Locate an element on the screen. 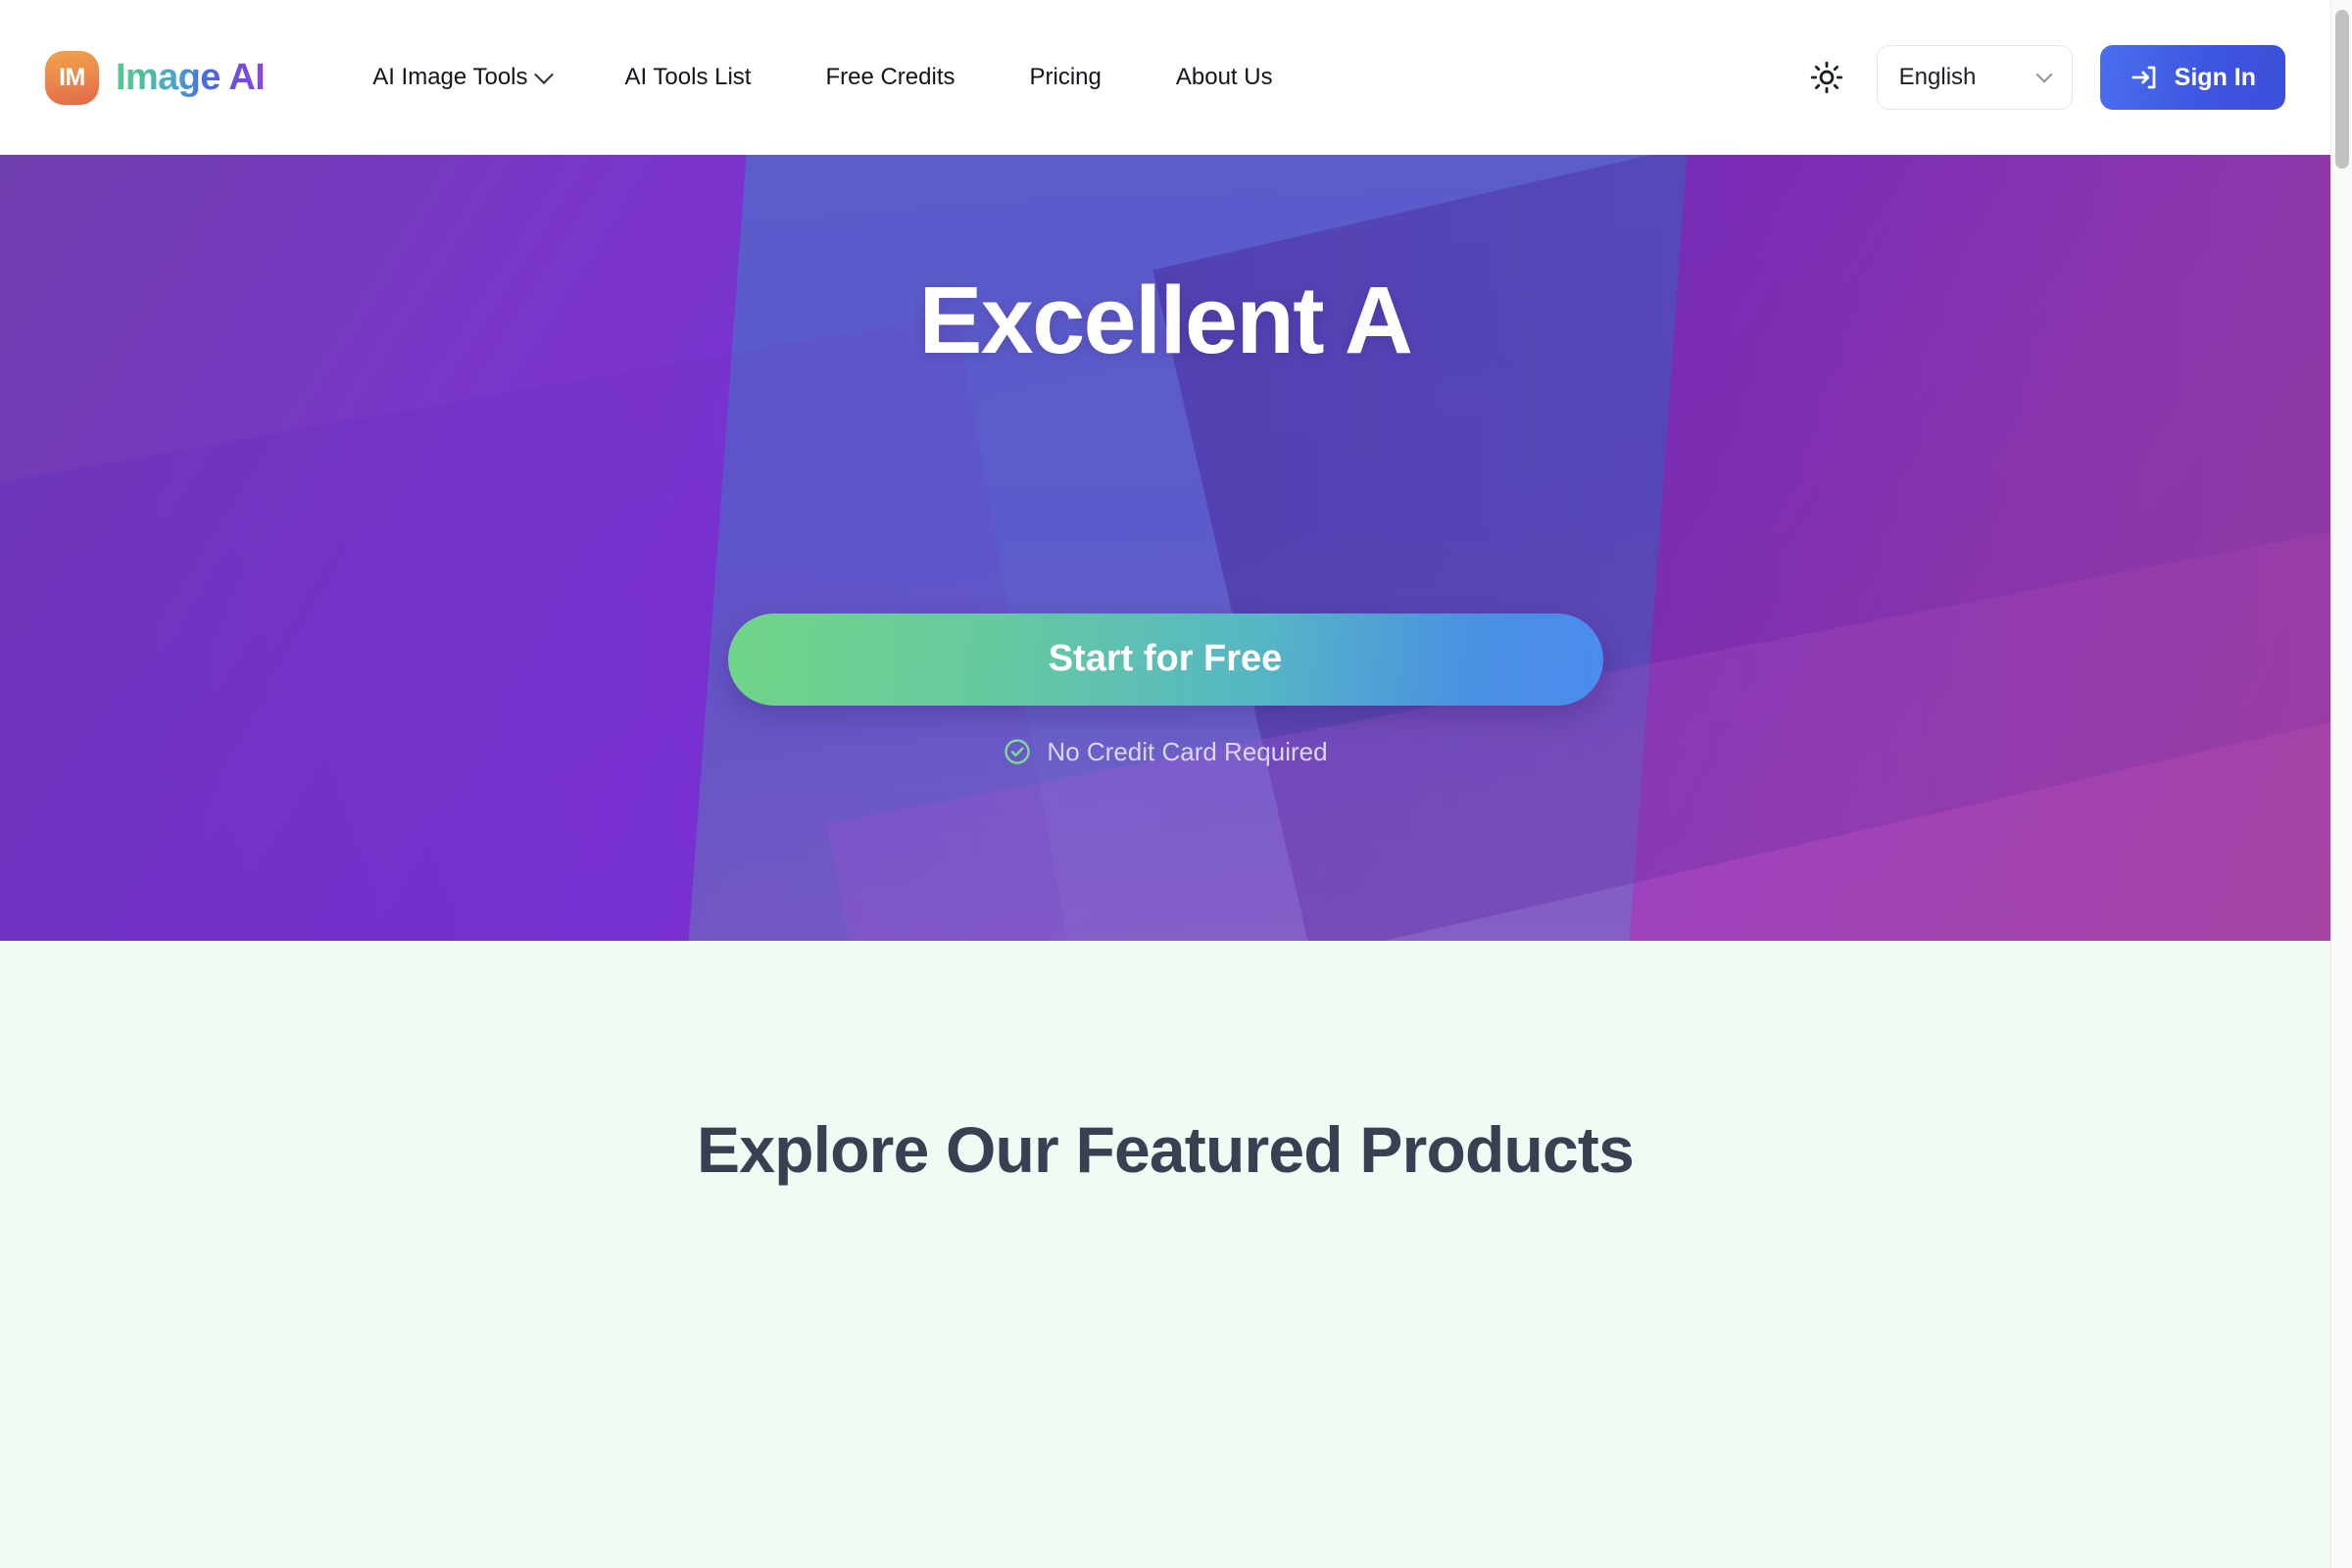 The height and width of the screenshot is (1568, 2352). start-for-free-button: Start for Free is located at coordinates (1165, 659).